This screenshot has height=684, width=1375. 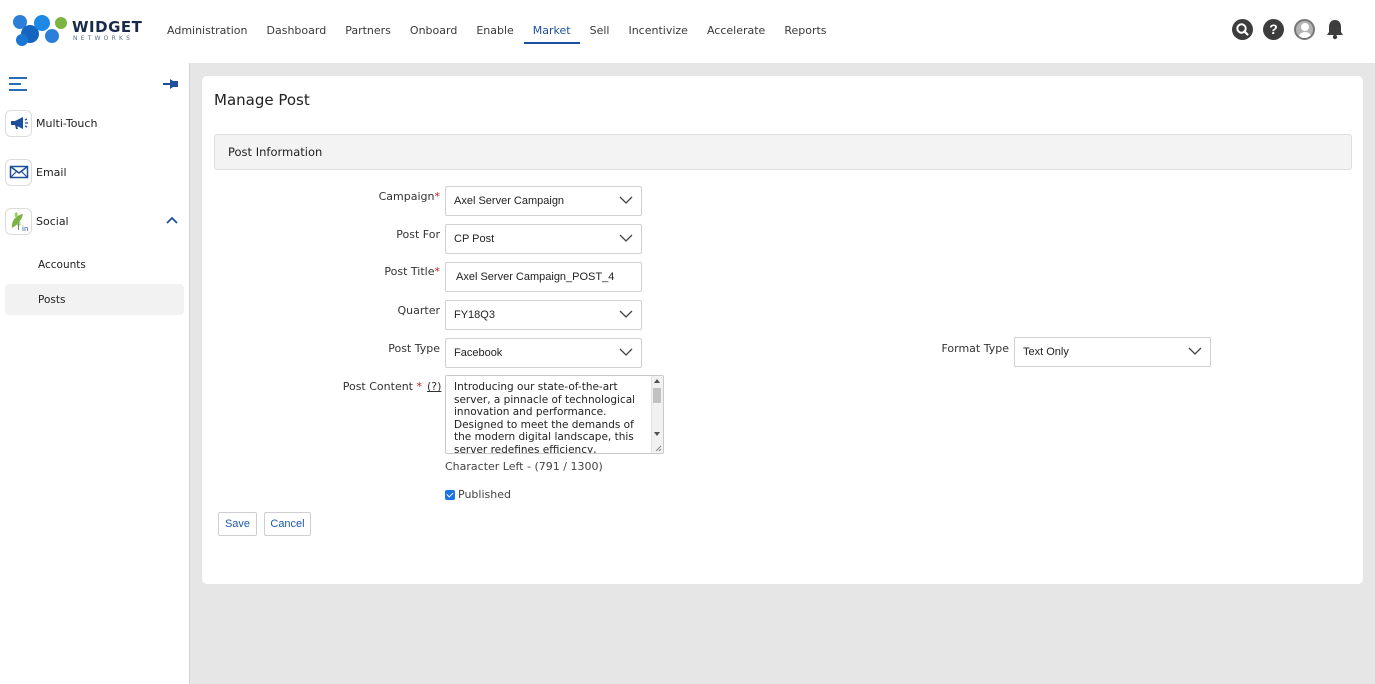 I want to click on post-title-input: Axel Server Campaign_POST_4, so click(x=543, y=277).